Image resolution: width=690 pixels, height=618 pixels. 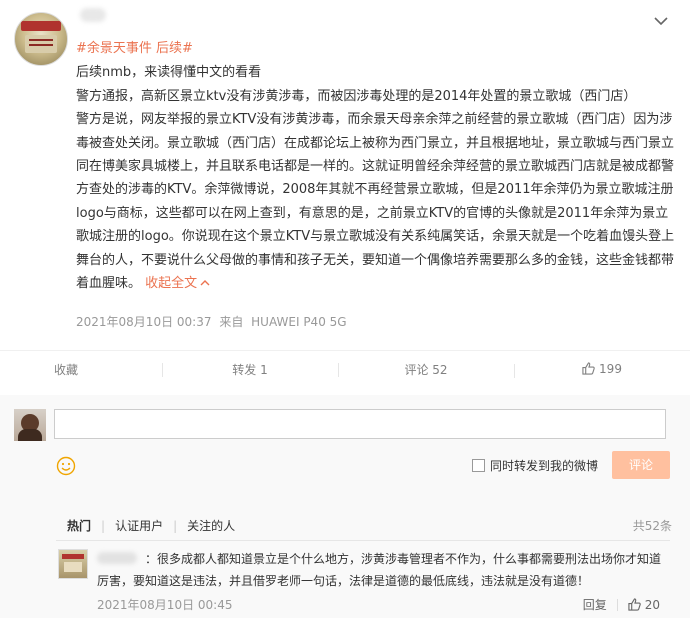 What do you see at coordinates (205, 283) in the screenshot?
I see `chevron-up-icon` at bounding box center [205, 283].